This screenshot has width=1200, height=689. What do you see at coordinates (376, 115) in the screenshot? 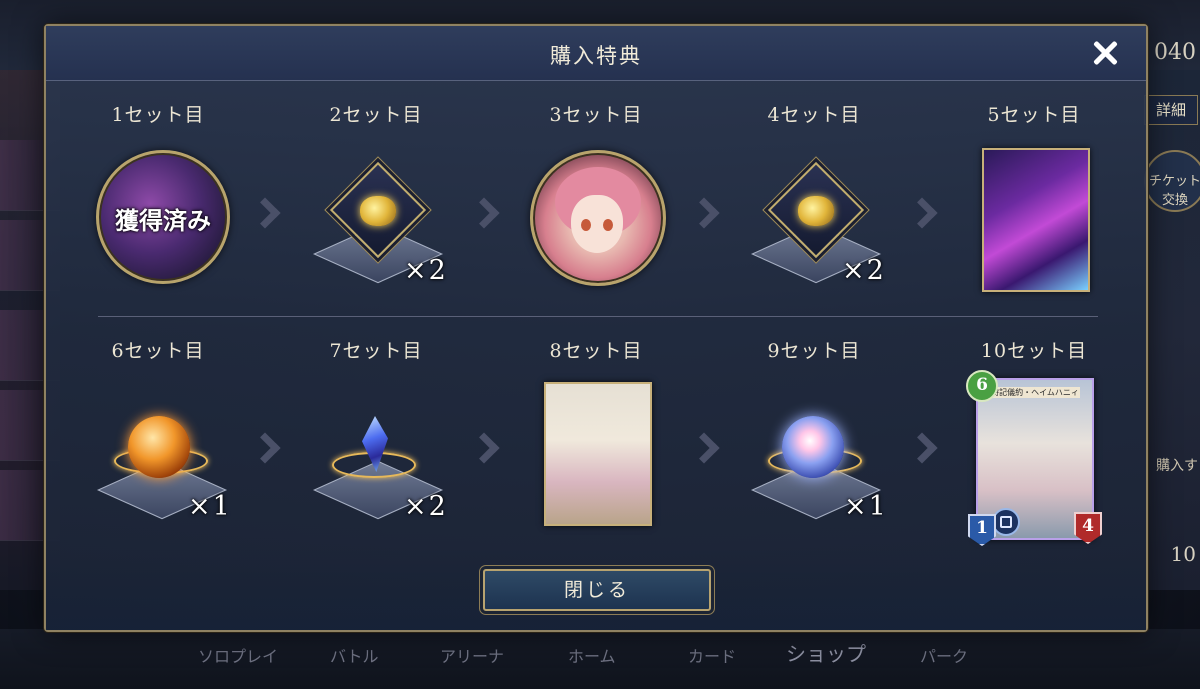
I see `reward-label: 2セット目` at bounding box center [376, 115].